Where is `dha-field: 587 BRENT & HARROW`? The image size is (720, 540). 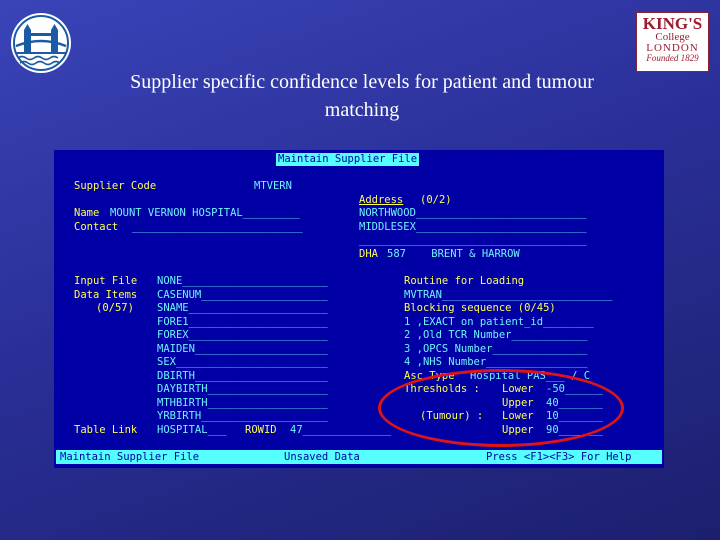 dha-field: 587 BRENT & HARROW is located at coordinates (453, 254).